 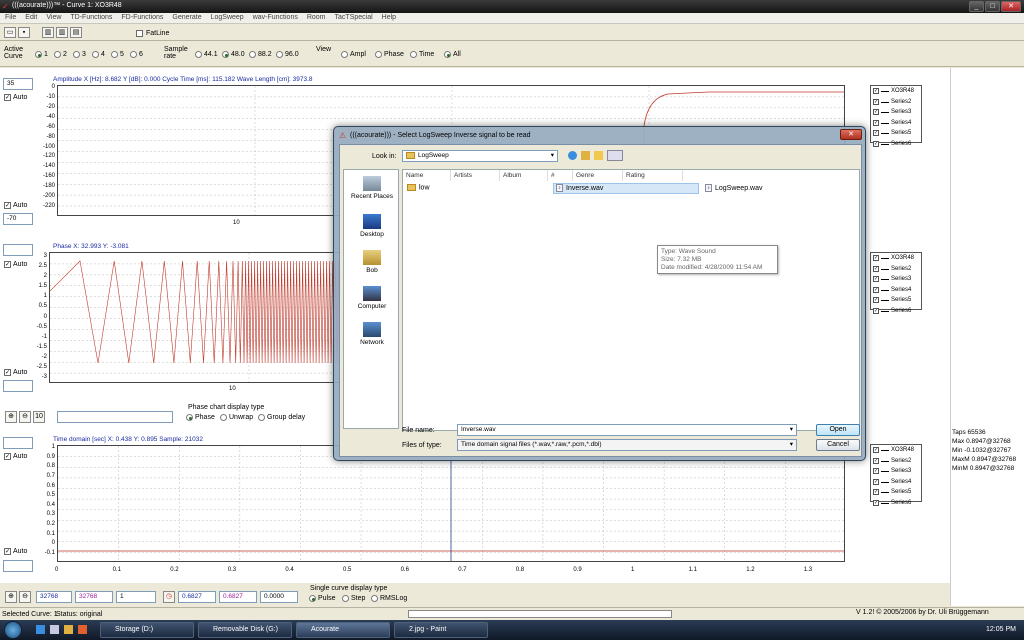 What do you see at coordinates (24, 32) in the screenshot?
I see `save-icon: ▪` at bounding box center [24, 32].